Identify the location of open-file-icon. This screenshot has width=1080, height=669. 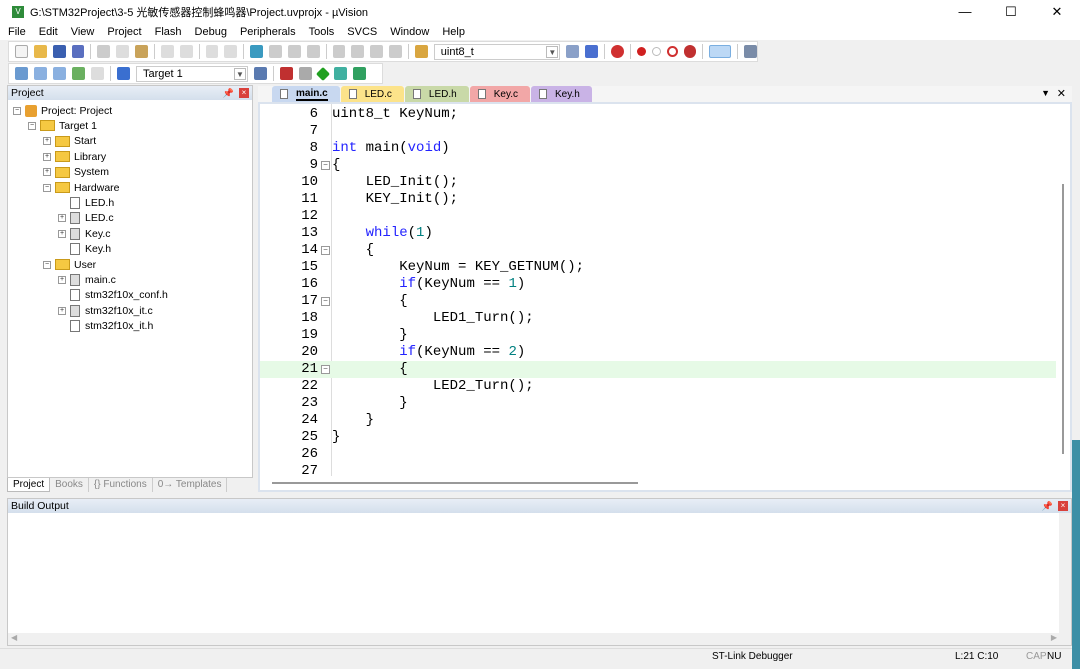
(40, 51).